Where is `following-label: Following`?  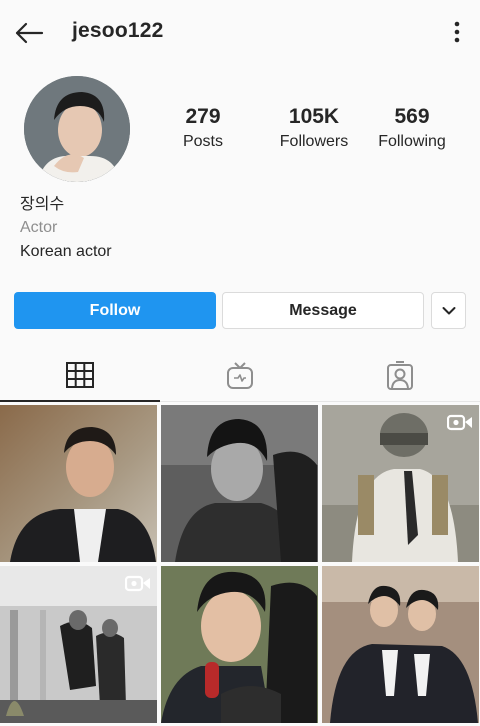 following-label: Following is located at coordinates (412, 141).